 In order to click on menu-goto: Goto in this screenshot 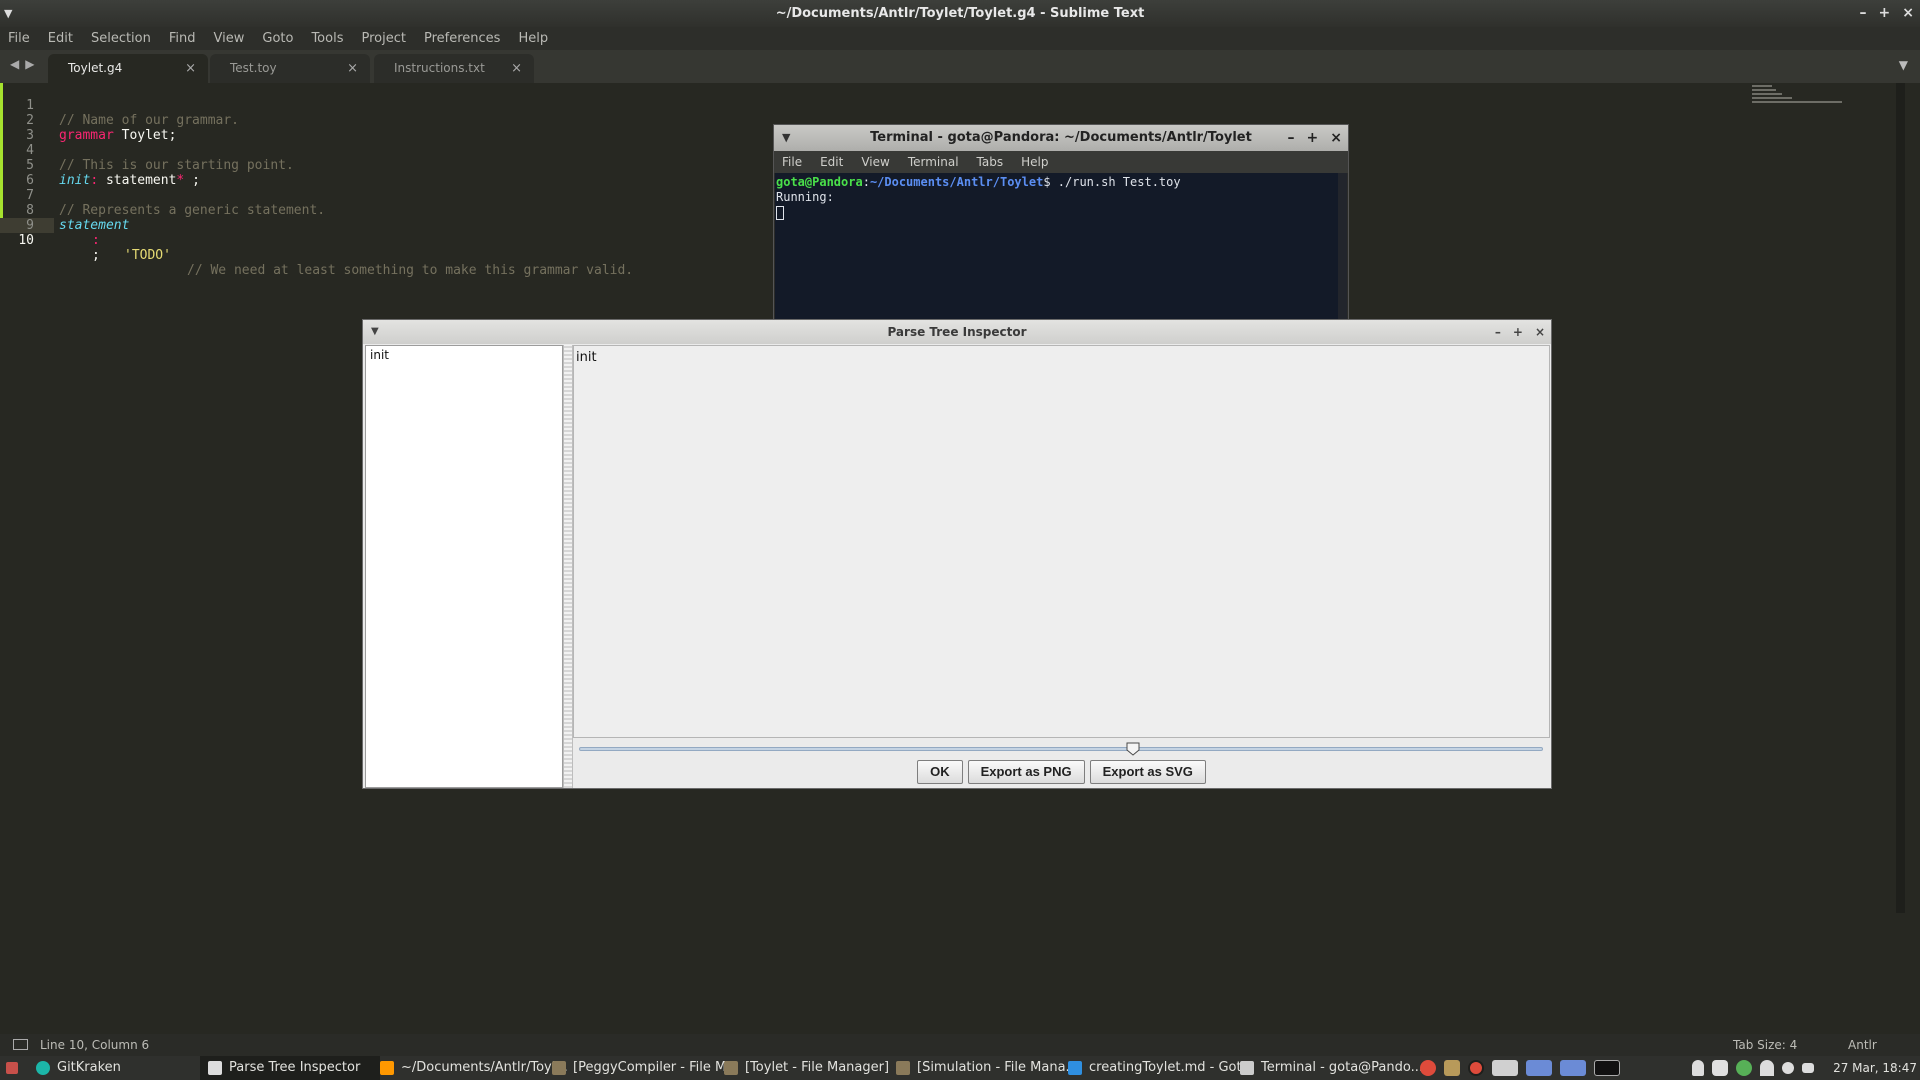, I will do `click(277, 38)`.